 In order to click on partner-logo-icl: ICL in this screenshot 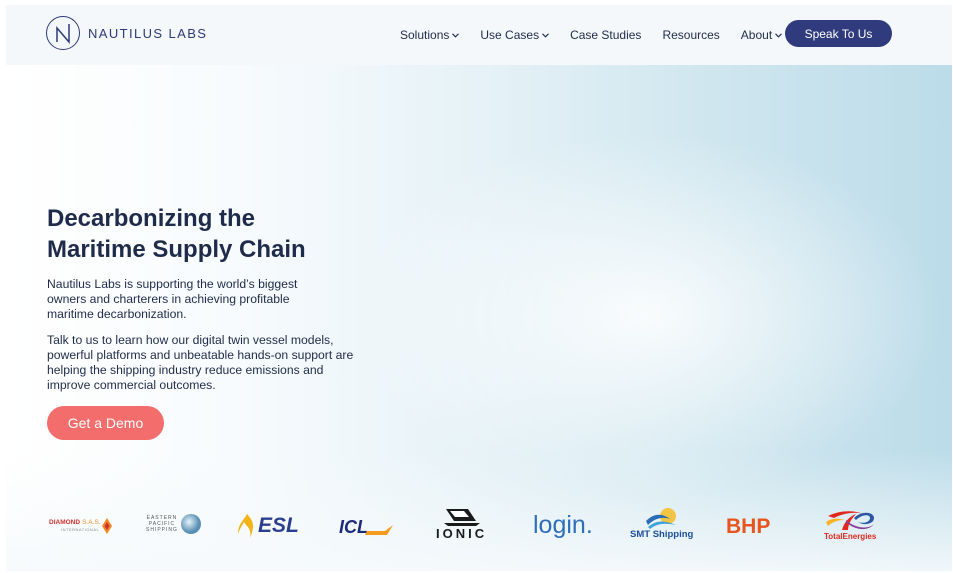, I will do `click(366, 527)`.